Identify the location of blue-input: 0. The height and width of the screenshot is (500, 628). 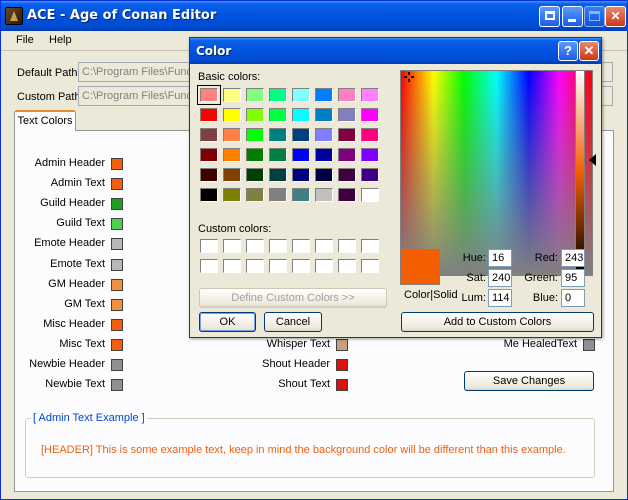
(573, 298).